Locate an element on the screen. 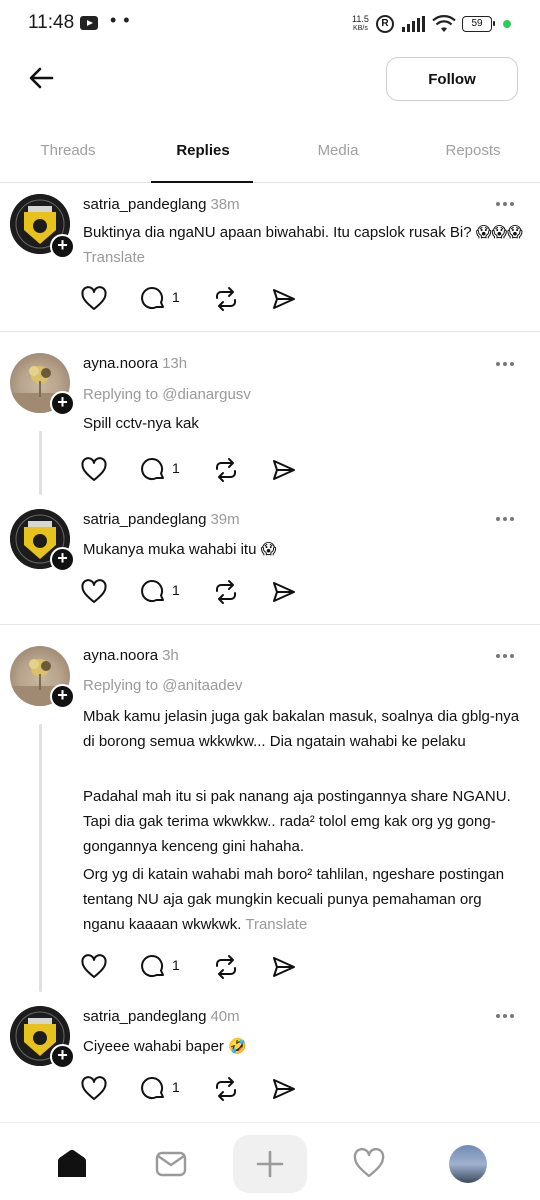  youtube-icon is located at coordinates (89, 23).